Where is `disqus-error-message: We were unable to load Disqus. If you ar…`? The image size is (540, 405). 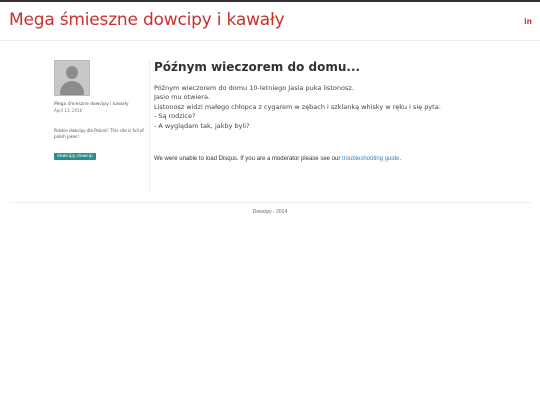
disqus-error-message: We were unable to load Disqus. If you ar… is located at coordinates (339, 159).